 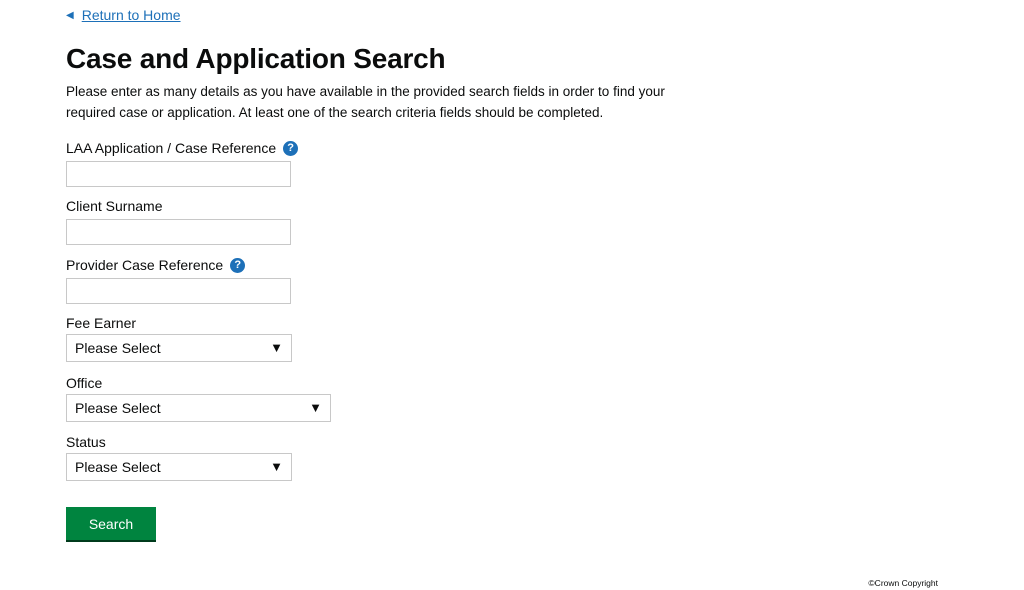 I want to click on provider-reference-label-row: Provider Case Reference ?, so click(x=178, y=265).